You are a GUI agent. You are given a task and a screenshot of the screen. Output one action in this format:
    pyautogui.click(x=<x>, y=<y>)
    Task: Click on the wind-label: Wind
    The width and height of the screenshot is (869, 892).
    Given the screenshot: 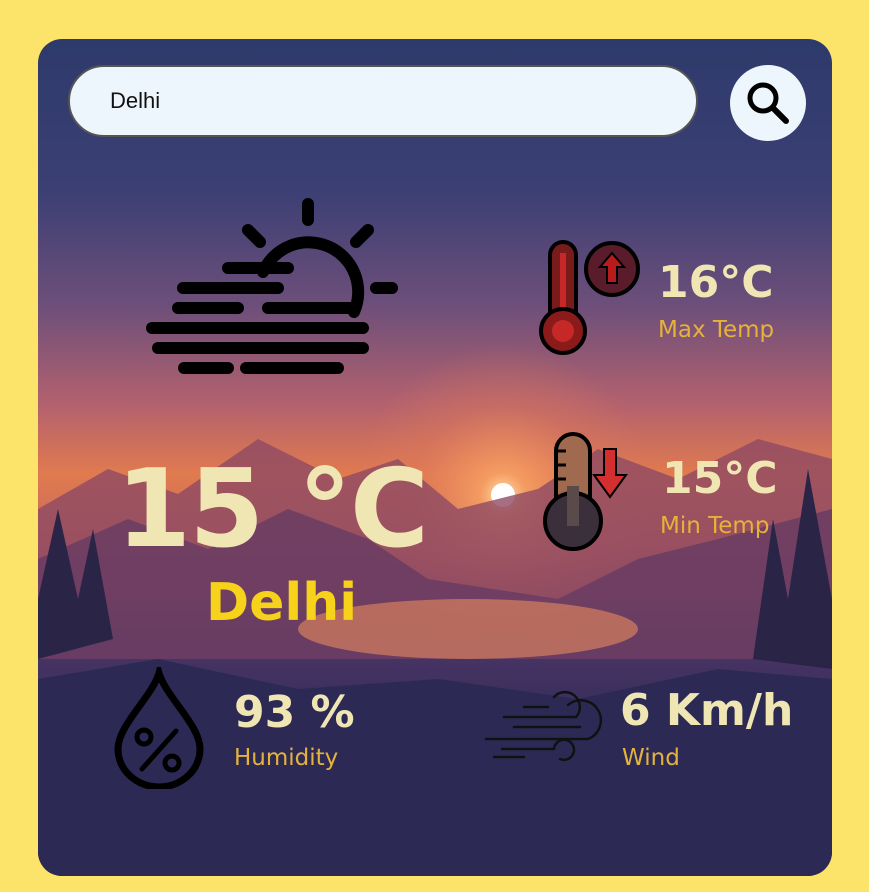 What is the action you would take?
    pyautogui.click(x=651, y=758)
    